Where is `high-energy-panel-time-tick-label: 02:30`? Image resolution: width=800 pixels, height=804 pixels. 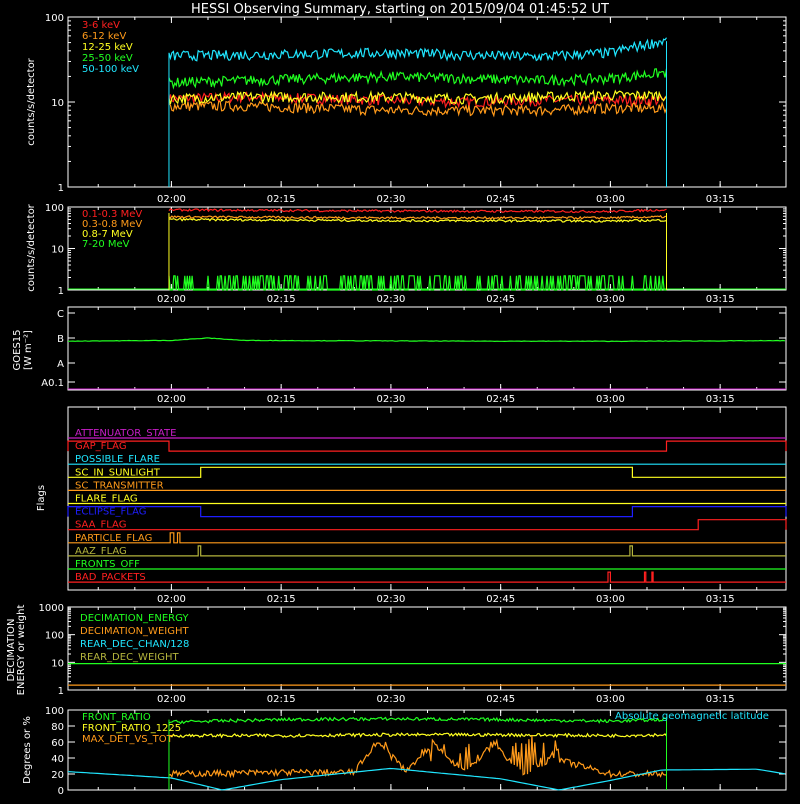
high-energy-panel-time-tick-label: 02:30 is located at coordinates (390, 299).